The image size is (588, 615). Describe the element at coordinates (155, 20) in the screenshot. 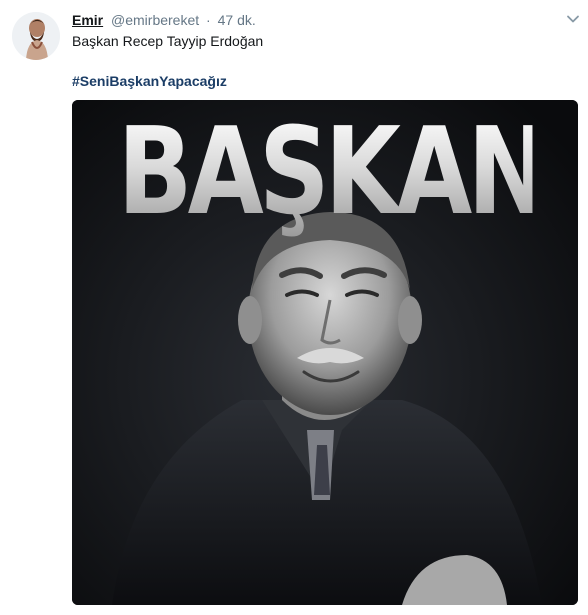

I see `author-handle: @emirbereket` at that location.